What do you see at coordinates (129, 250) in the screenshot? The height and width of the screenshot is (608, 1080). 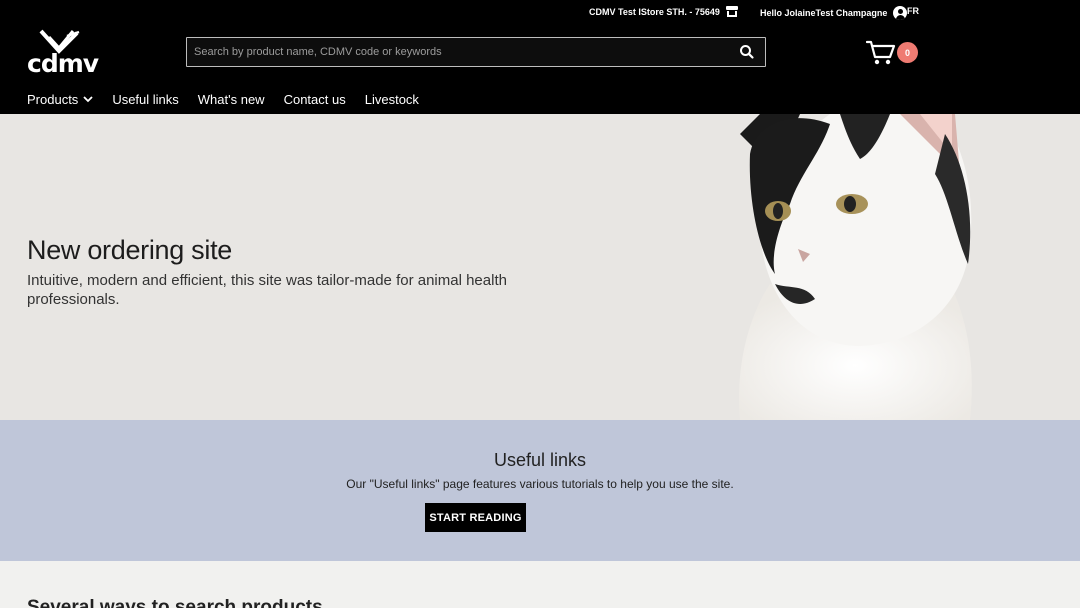 I see `hero-title: New ordering site` at bounding box center [129, 250].